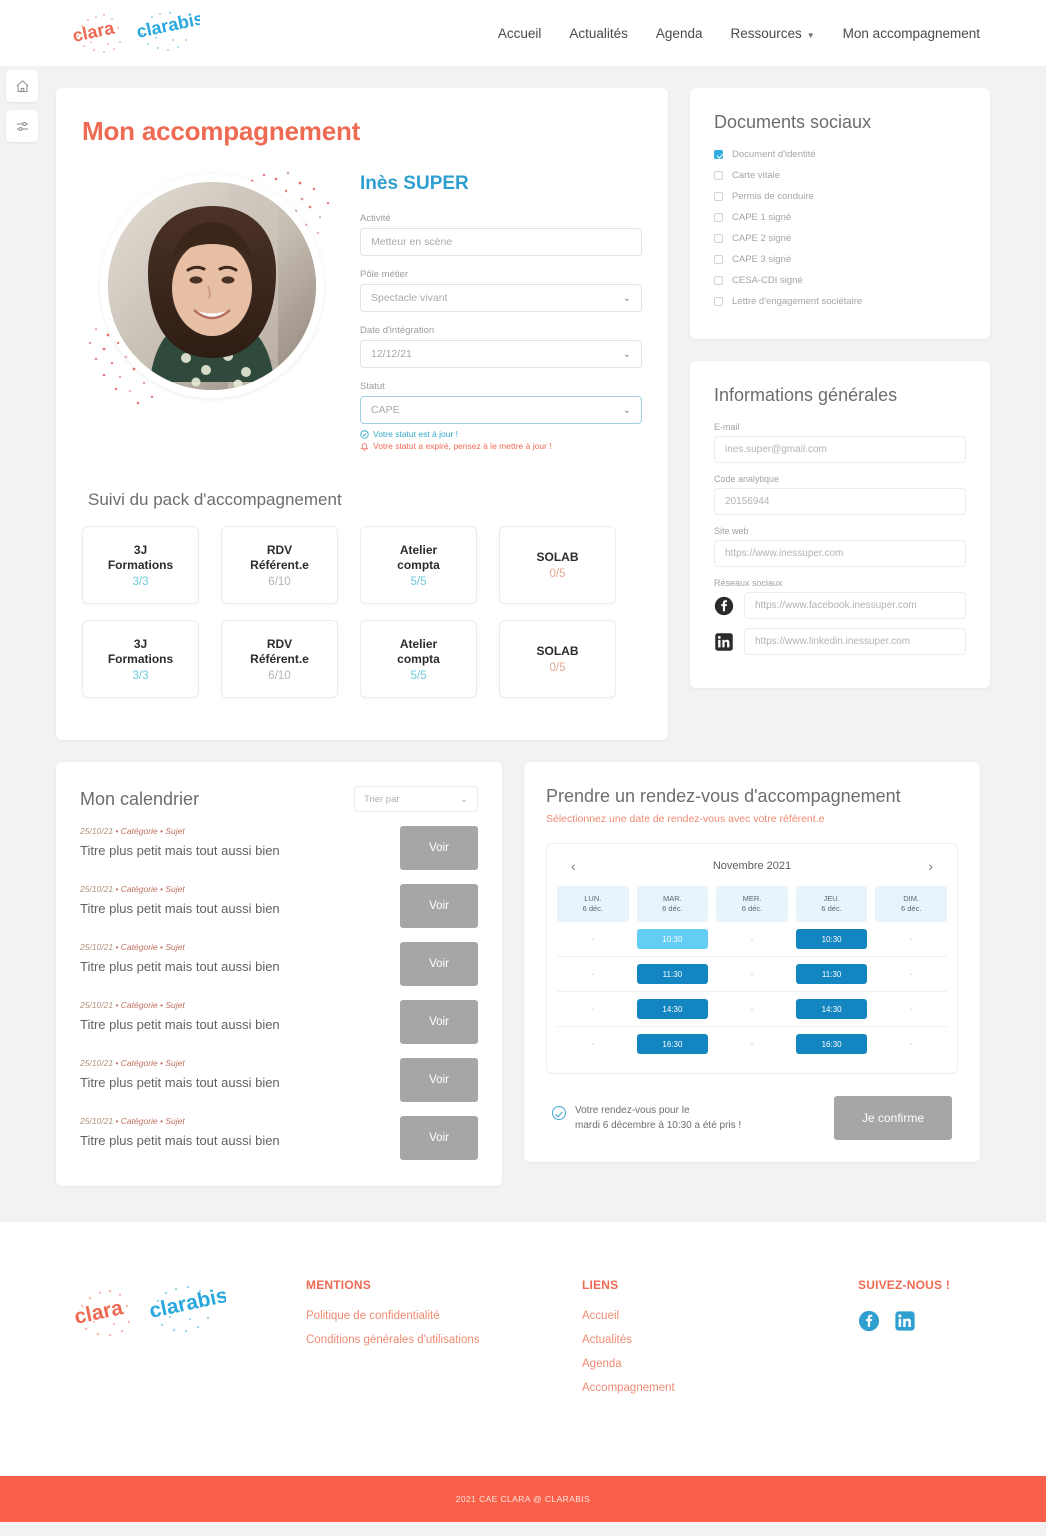 The width and height of the screenshot is (1046, 1536). What do you see at coordinates (416, 799) in the screenshot?
I see `sort-select: Trier par ⌄` at bounding box center [416, 799].